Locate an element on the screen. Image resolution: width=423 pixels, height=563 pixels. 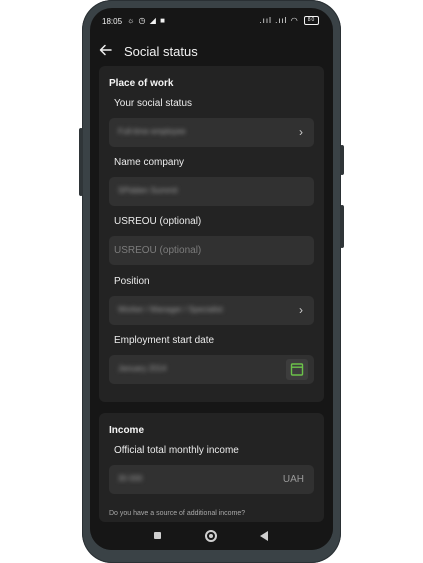
system-nav-bar is located at coordinates (211, 536).